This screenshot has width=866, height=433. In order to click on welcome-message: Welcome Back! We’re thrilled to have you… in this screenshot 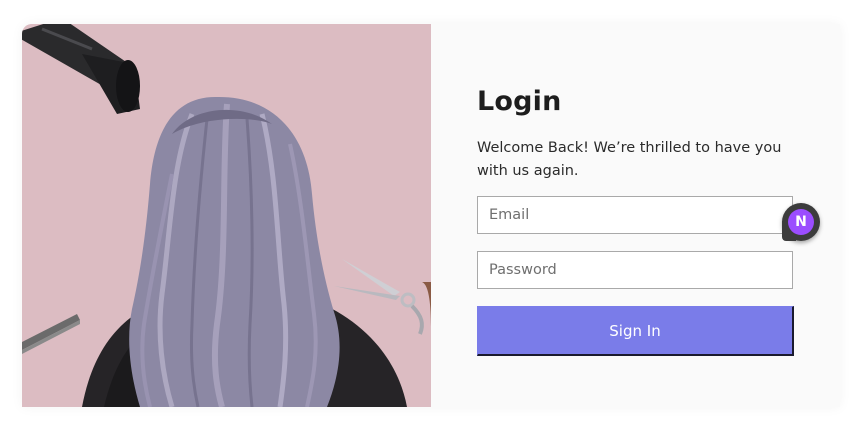, I will do `click(629, 159)`.